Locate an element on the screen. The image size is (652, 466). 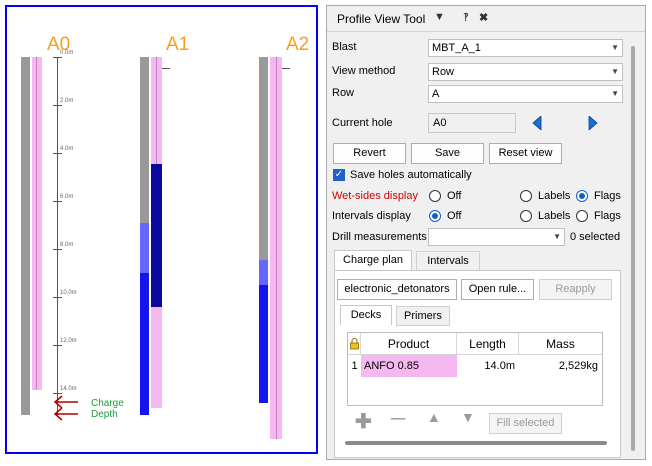
save-button: Save is located at coordinates (447, 153).